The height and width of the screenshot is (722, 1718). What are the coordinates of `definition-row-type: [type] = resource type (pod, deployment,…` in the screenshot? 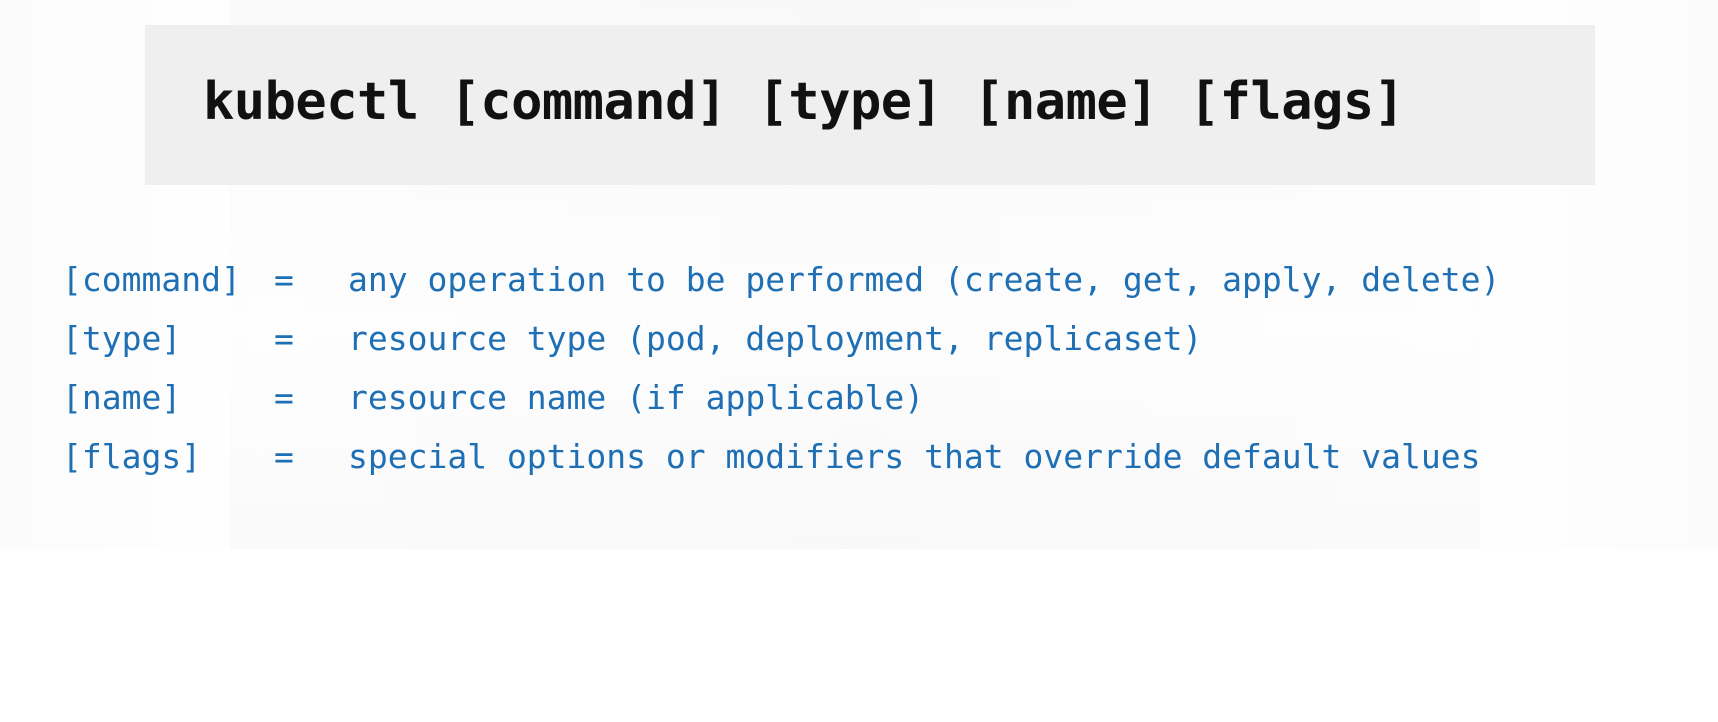 It's located at (632, 338).